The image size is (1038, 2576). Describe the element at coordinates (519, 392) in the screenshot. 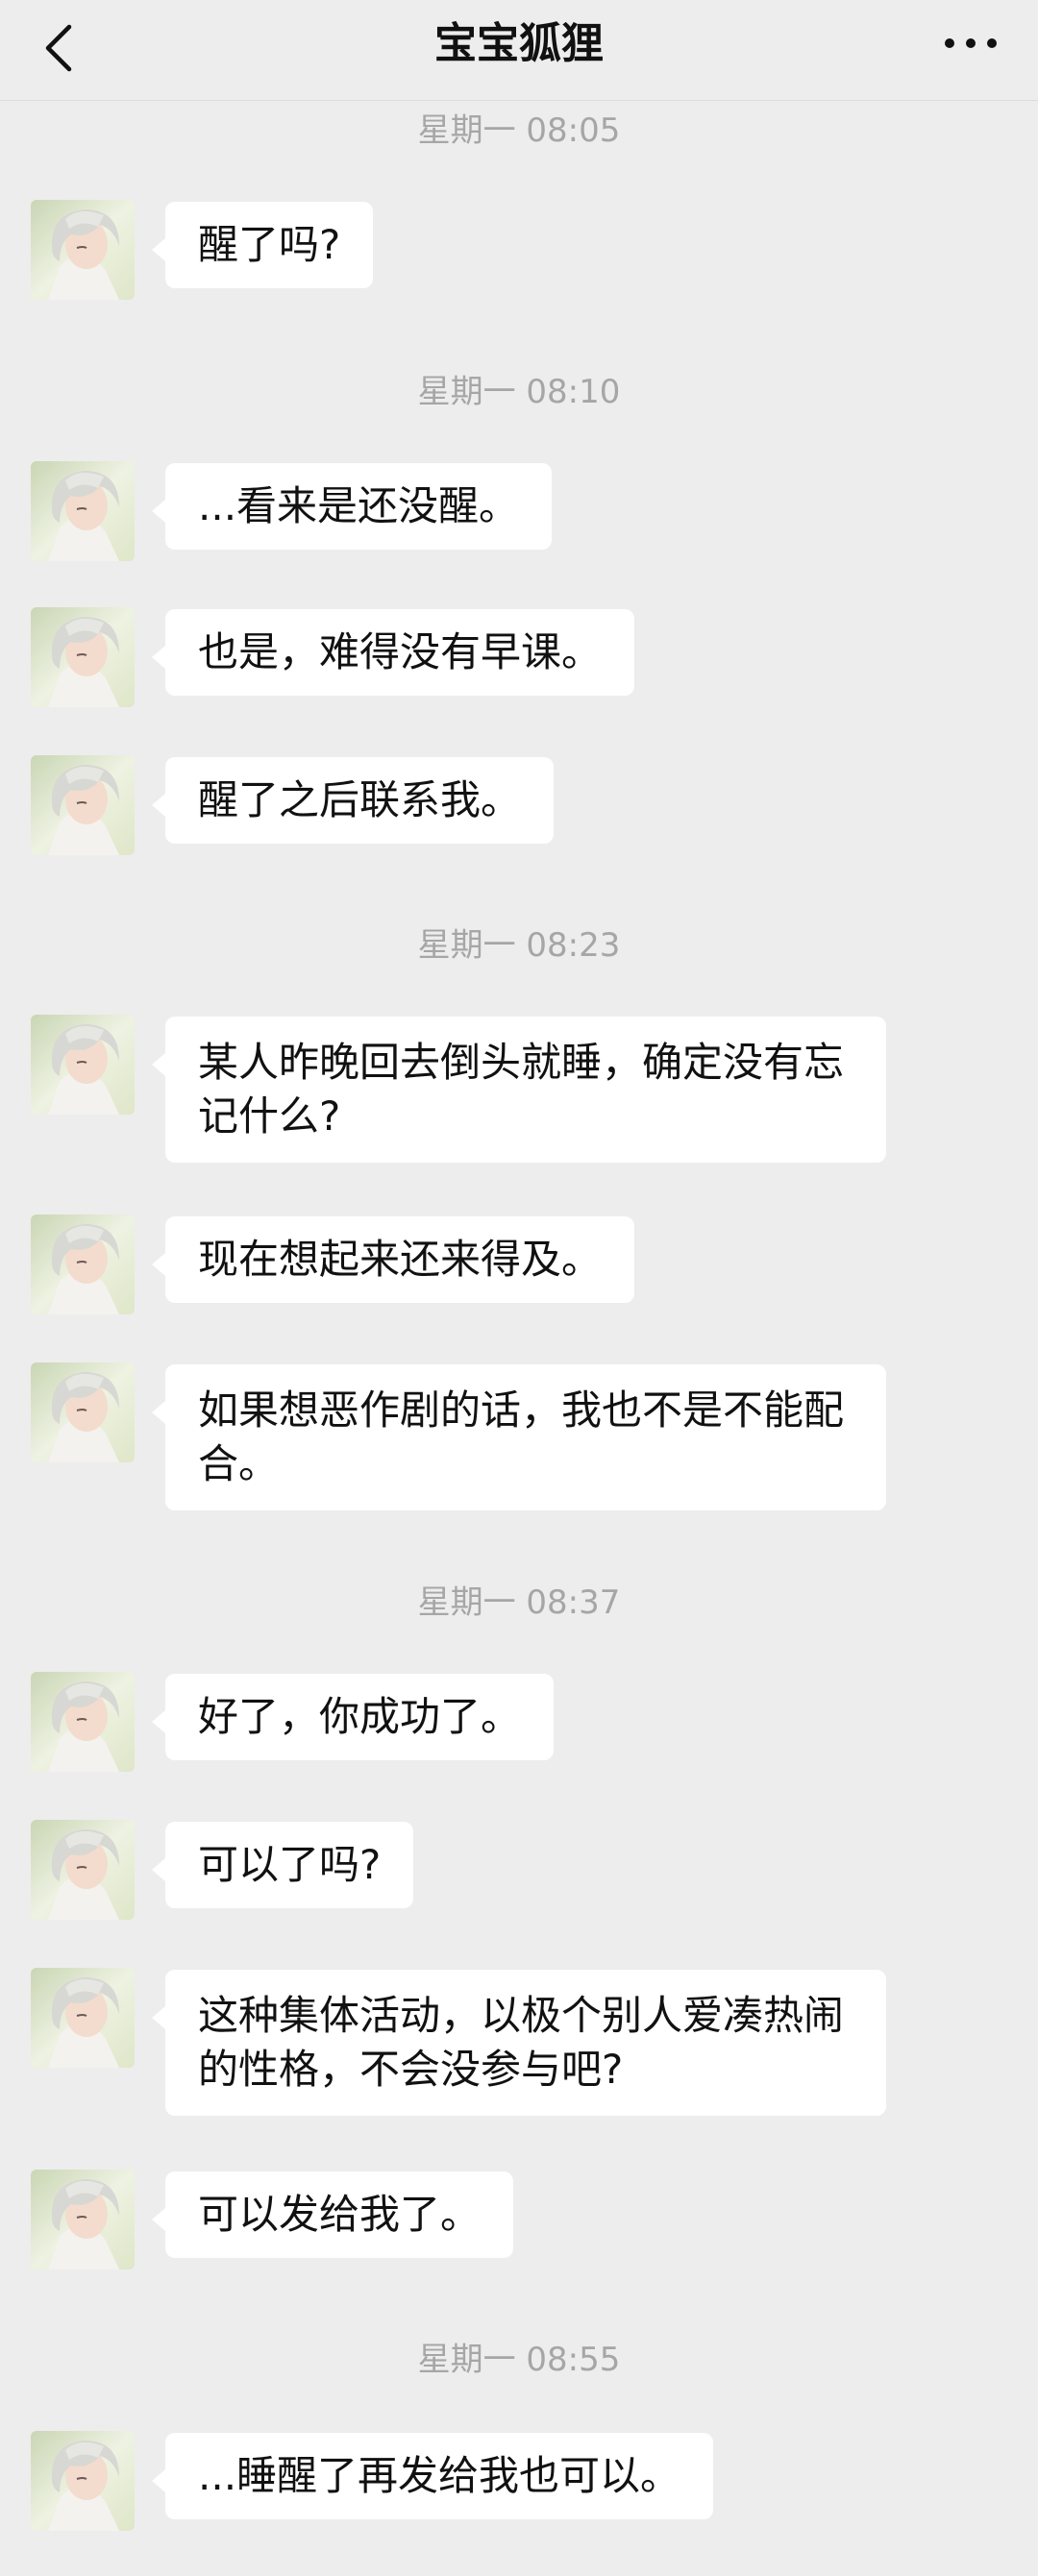

I see `timestamp: 星期一 08:10` at that location.